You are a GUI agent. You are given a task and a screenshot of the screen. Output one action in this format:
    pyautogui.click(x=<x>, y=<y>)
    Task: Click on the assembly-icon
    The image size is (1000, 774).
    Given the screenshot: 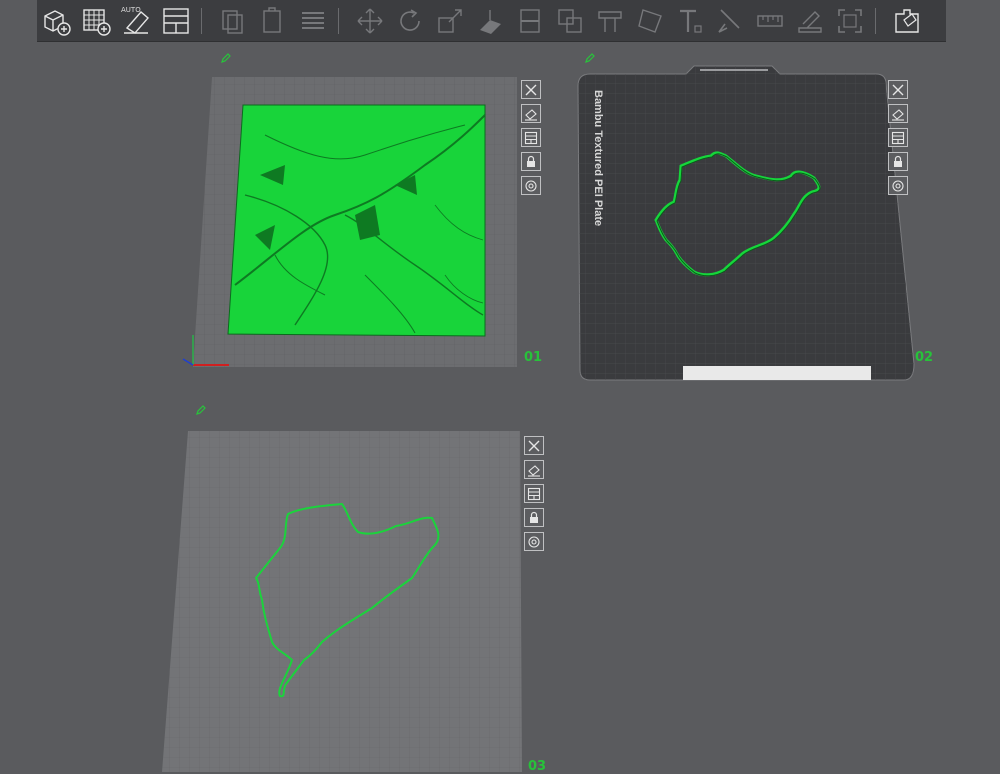 What is the action you would take?
    pyautogui.click(x=907, y=20)
    